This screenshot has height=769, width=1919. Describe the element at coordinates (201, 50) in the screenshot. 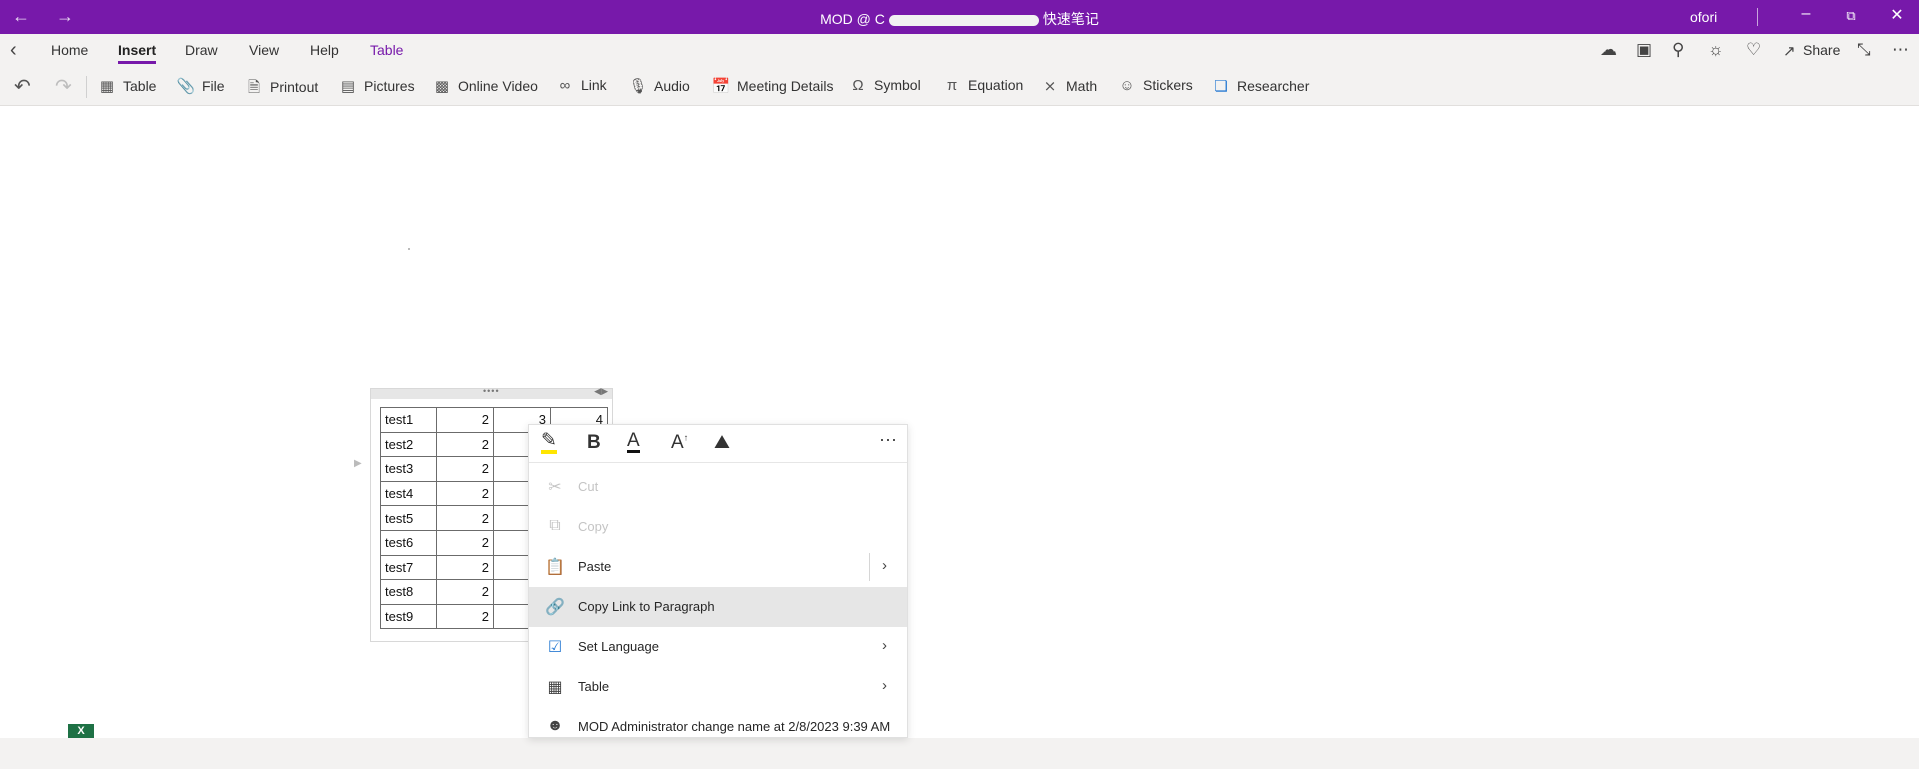

I see `tab-draw: Draw` at that location.